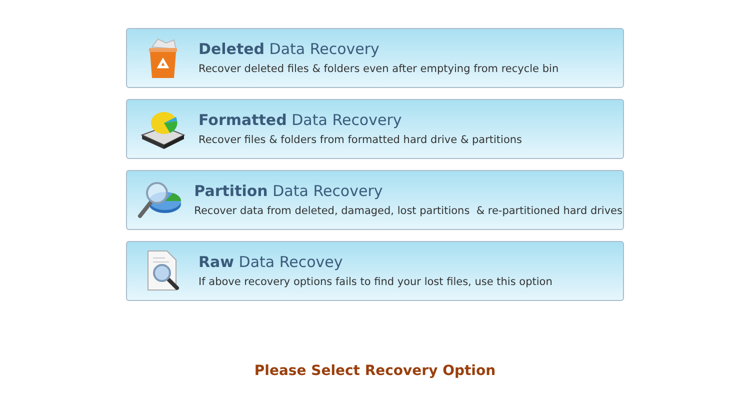  What do you see at coordinates (160, 200) in the screenshot?
I see `magnifier-pie-icon` at bounding box center [160, 200].